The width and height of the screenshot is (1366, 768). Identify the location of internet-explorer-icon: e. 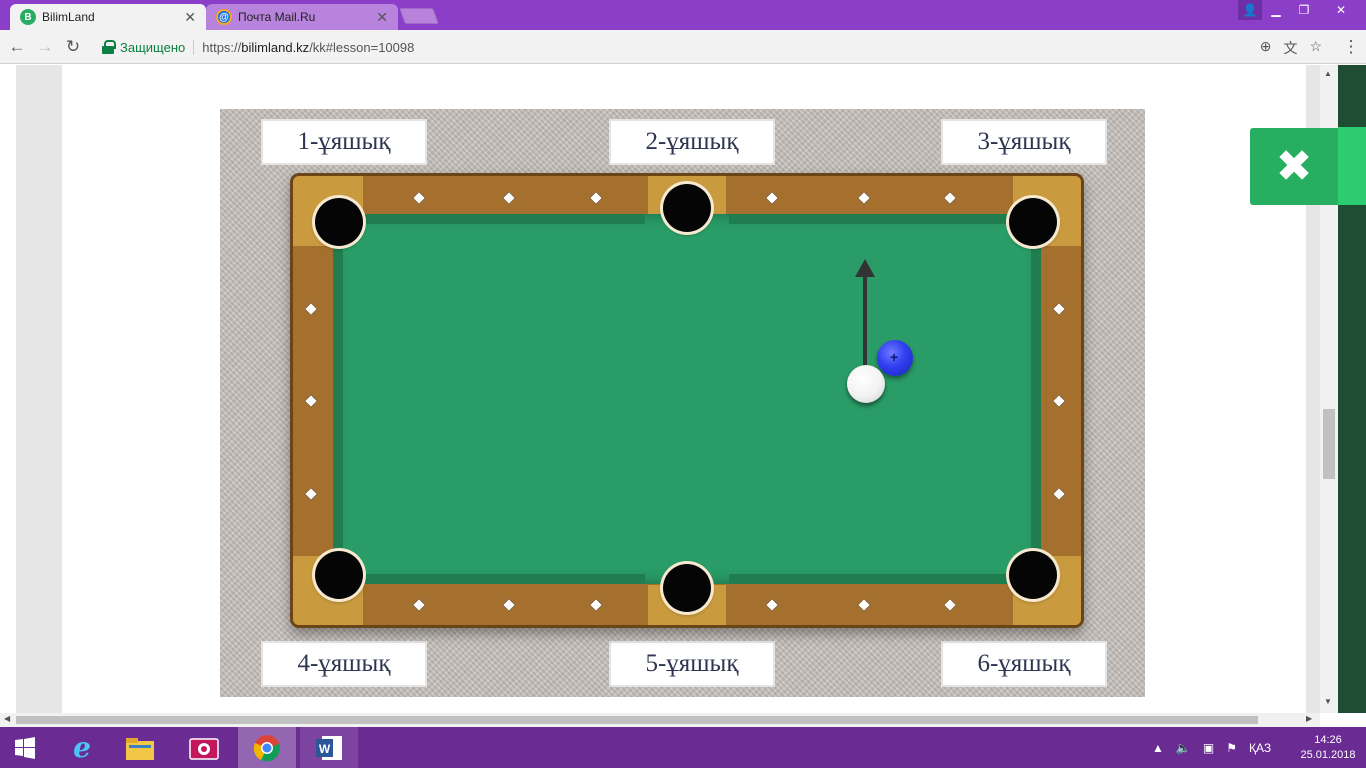
(82, 747).